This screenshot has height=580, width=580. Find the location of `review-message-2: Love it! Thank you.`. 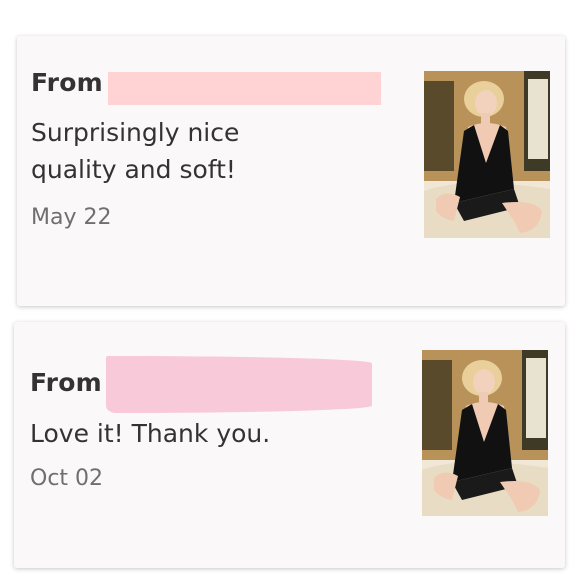

review-message-2: Love it! Thank you. is located at coordinates (150, 433).